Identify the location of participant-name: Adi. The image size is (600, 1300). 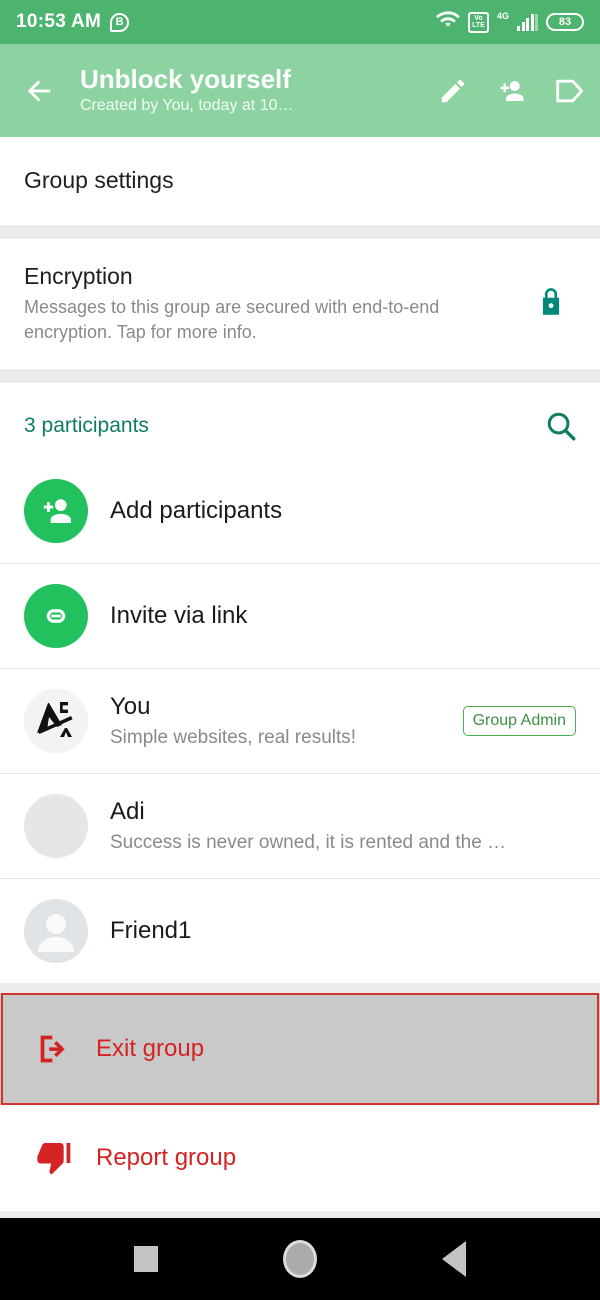
(127, 811).